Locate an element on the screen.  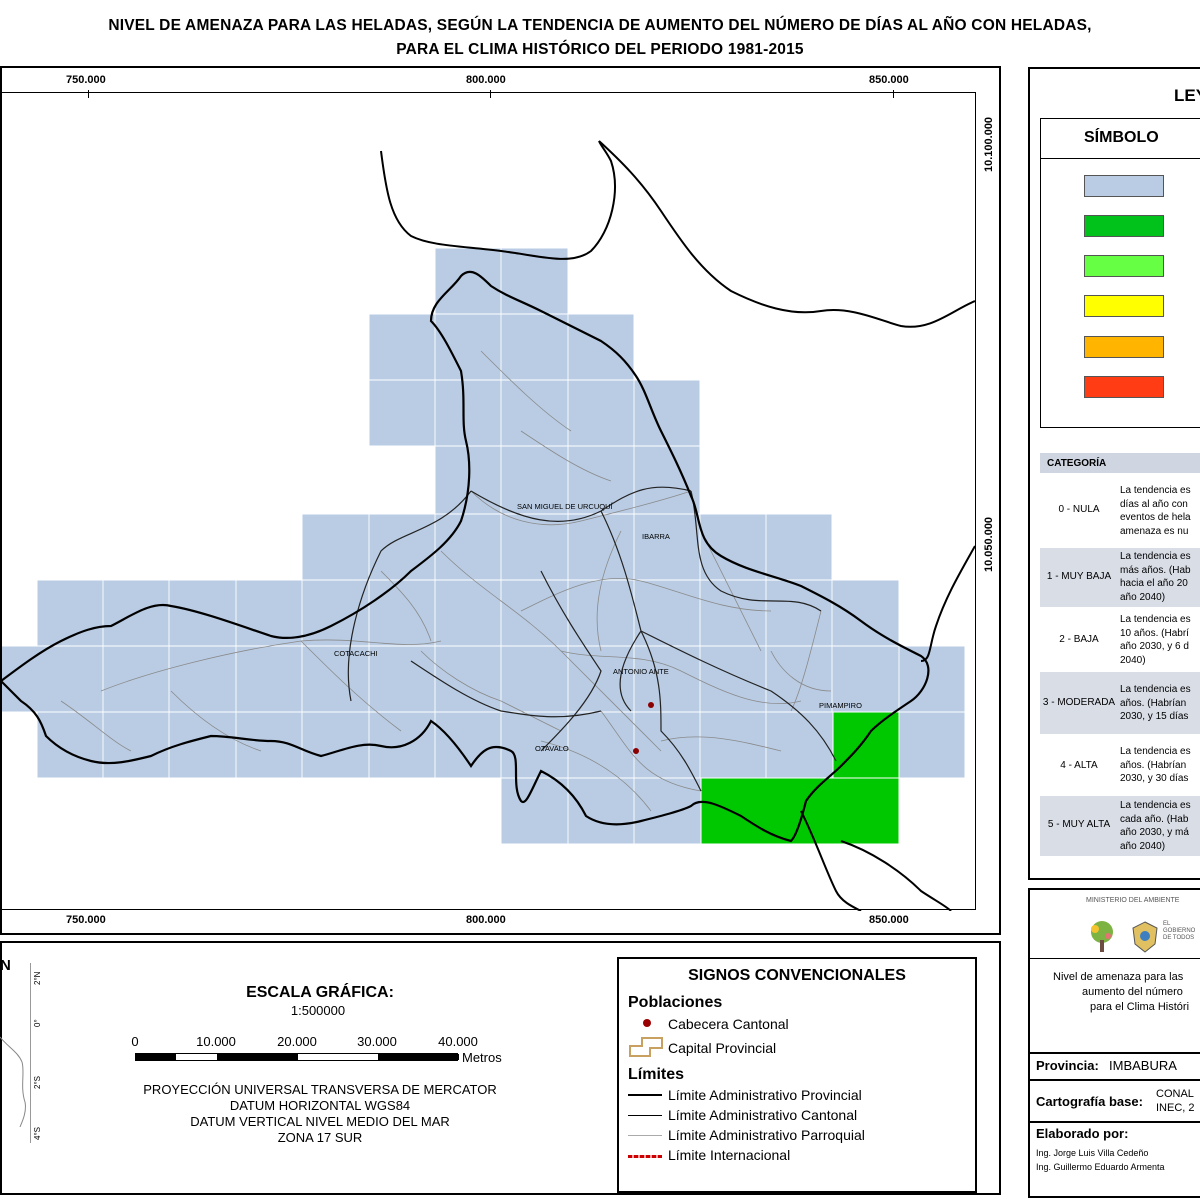
tree-logo-icon is located at coordinates (1102, 936).